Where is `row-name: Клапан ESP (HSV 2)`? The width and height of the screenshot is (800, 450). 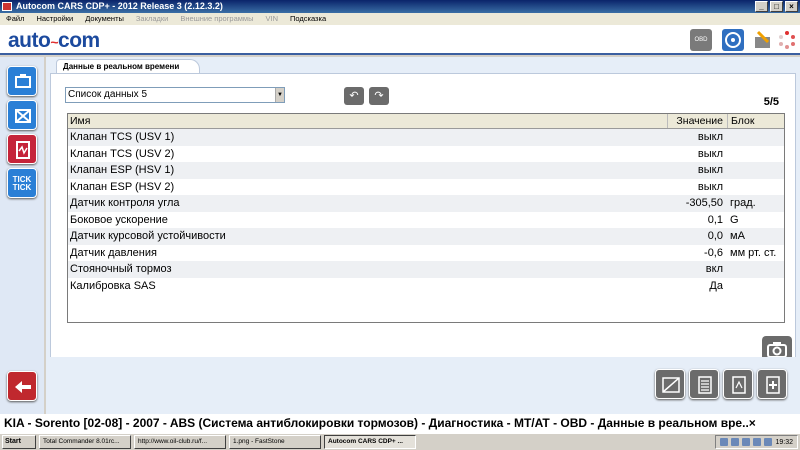 row-name: Клапан ESP (HSV 2) is located at coordinates (122, 186).